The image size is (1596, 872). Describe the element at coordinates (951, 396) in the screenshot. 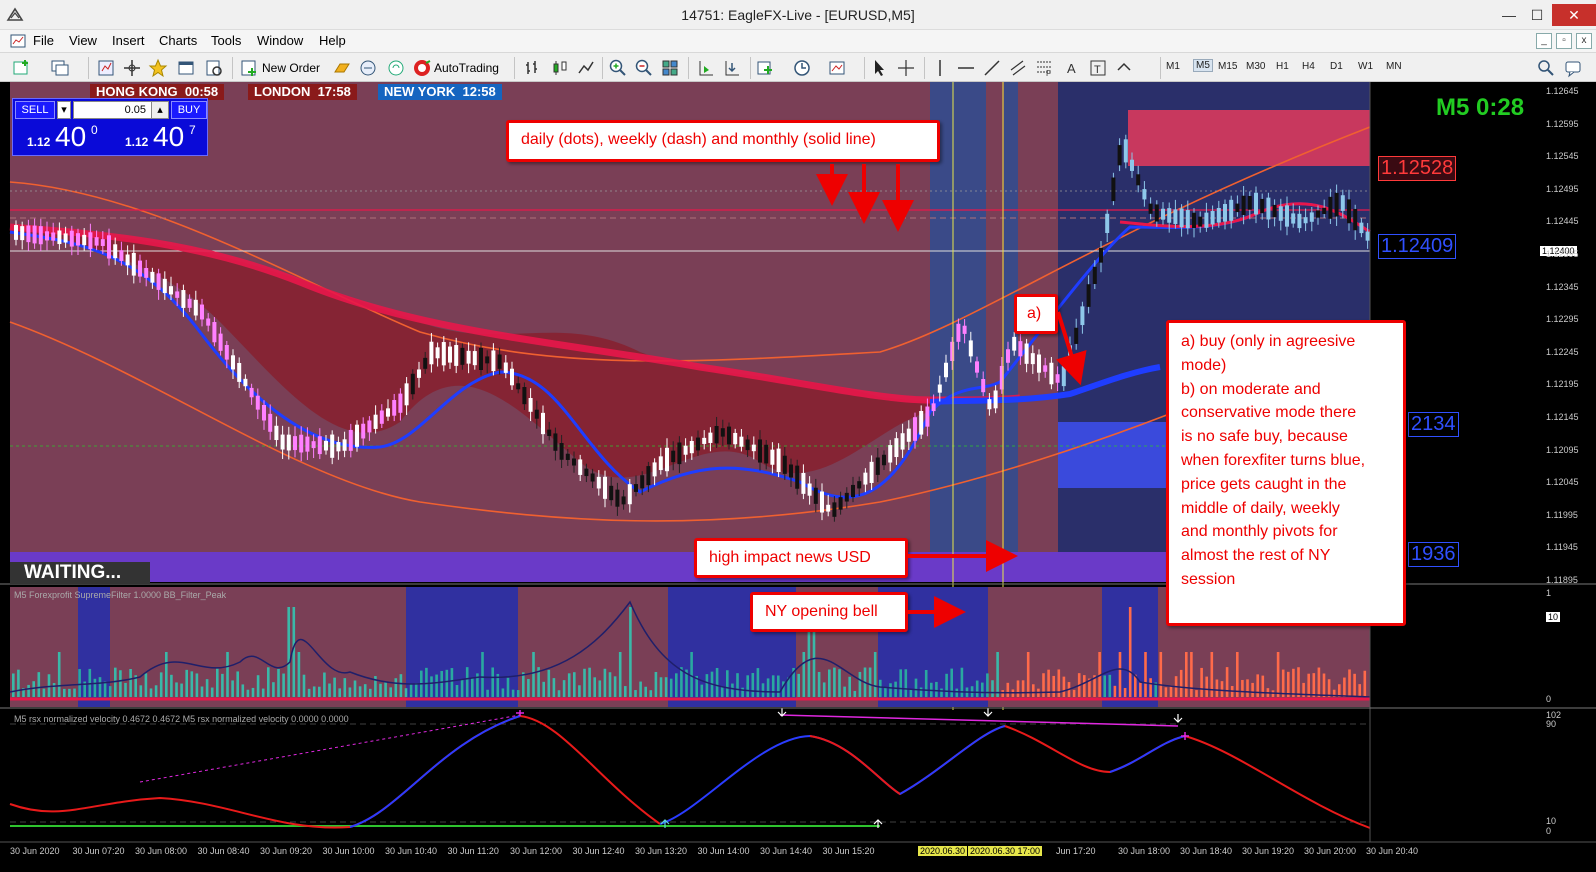

I see `annotation-arrows` at that location.